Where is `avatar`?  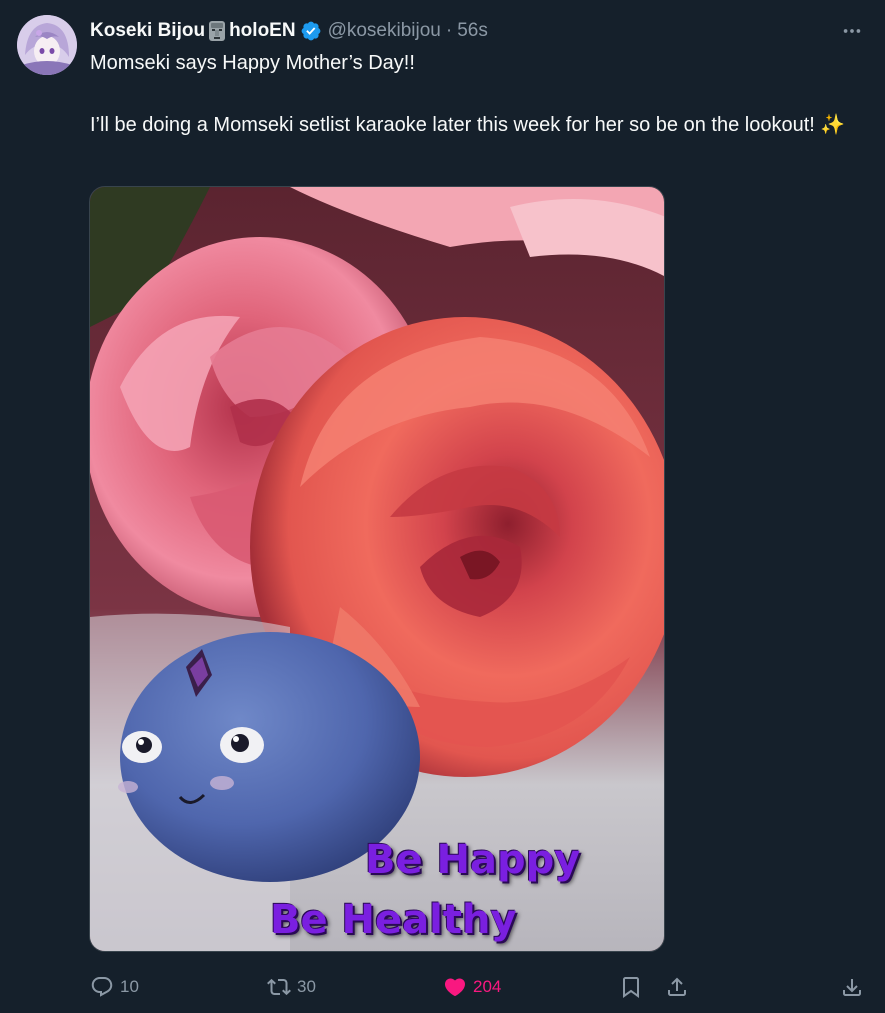 avatar is located at coordinates (47, 45).